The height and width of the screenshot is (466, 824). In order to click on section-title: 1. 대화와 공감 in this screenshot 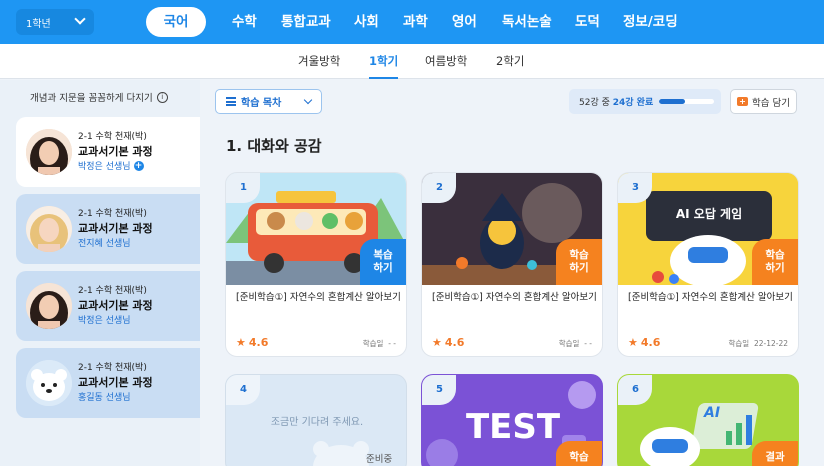, I will do `click(274, 146)`.